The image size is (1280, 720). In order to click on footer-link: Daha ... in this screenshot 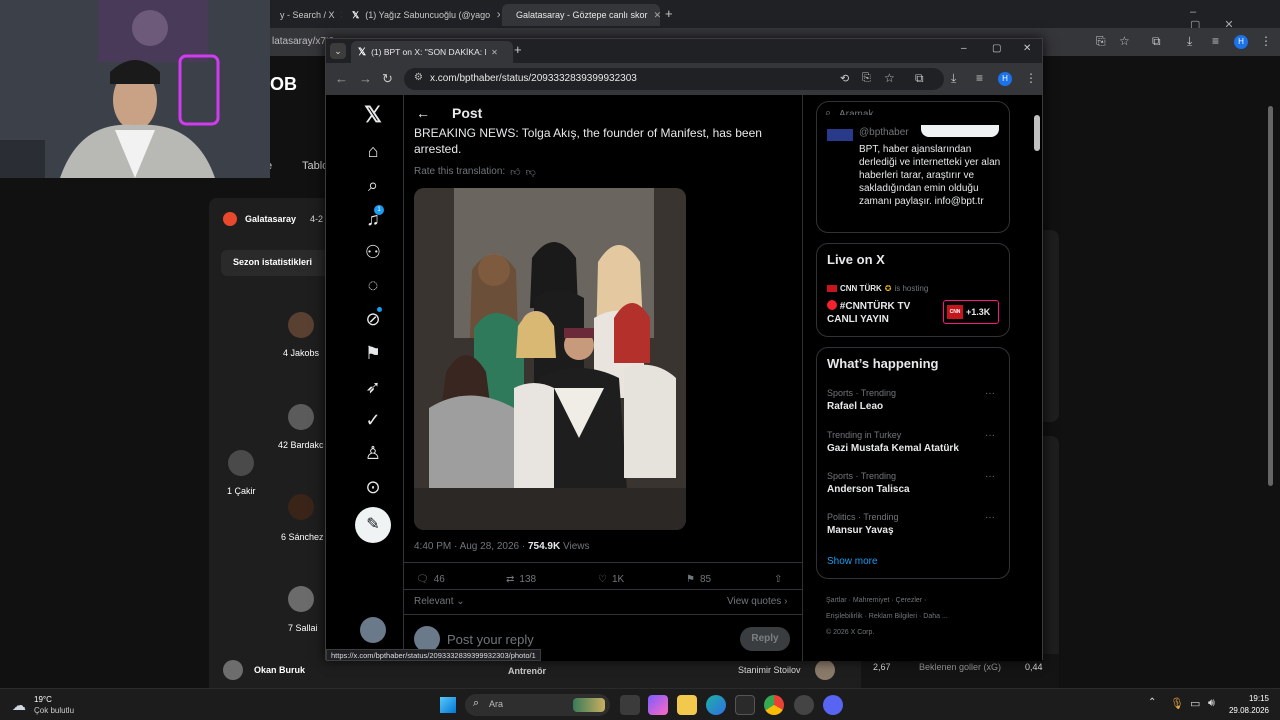, I will do `click(935, 616)`.